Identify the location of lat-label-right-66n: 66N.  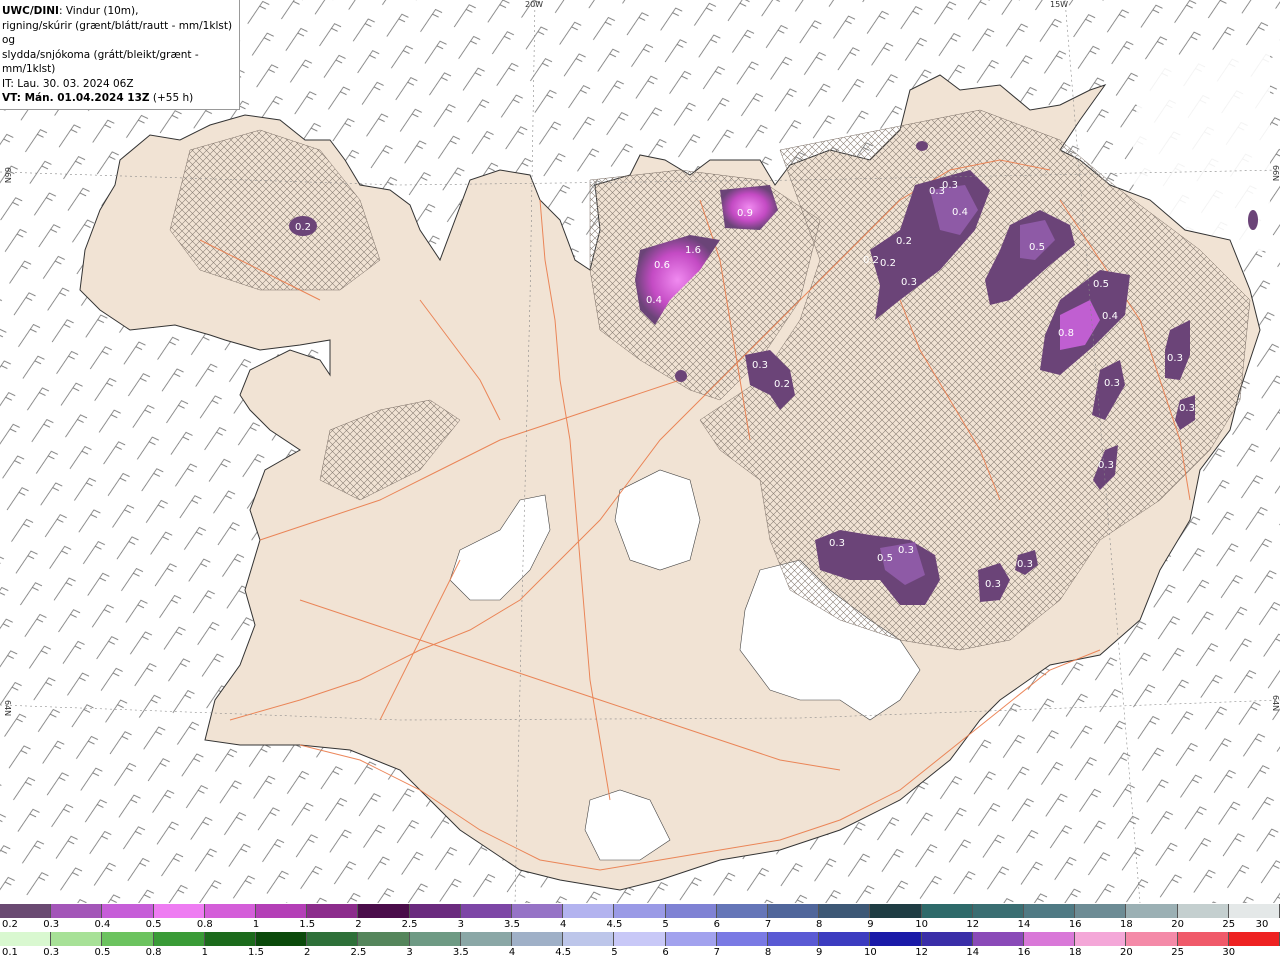
(1275, 173).